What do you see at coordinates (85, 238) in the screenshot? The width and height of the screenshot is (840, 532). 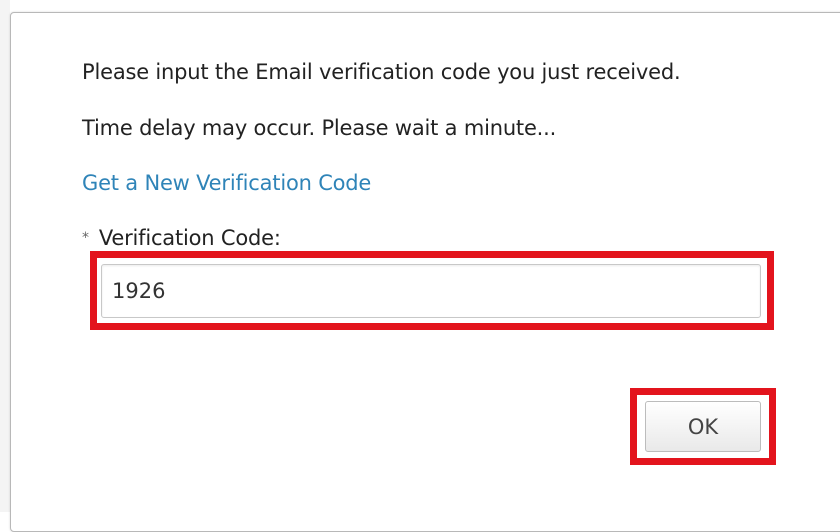 I see `required-marker: *` at bounding box center [85, 238].